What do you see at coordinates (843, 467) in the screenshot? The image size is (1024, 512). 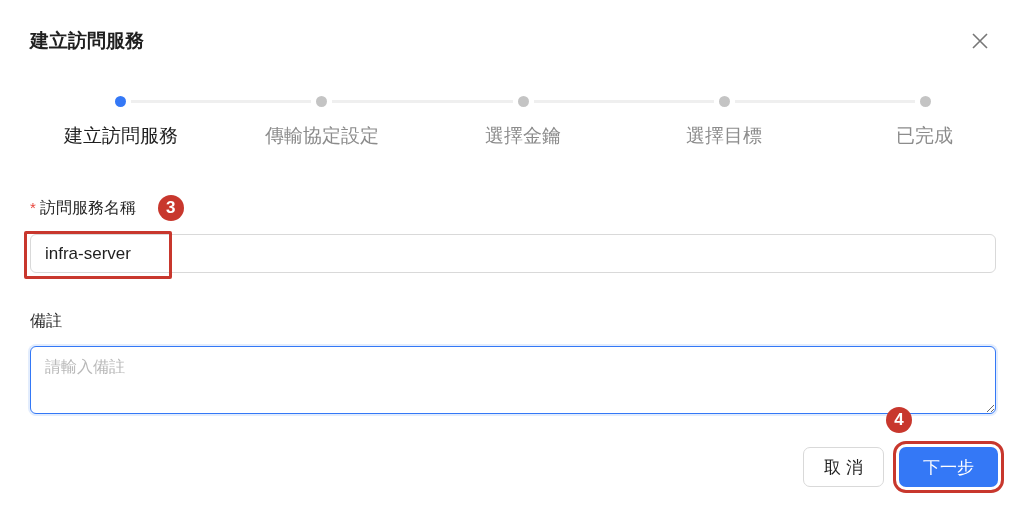 I see `cancel-button: 取 消` at bounding box center [843, 467].